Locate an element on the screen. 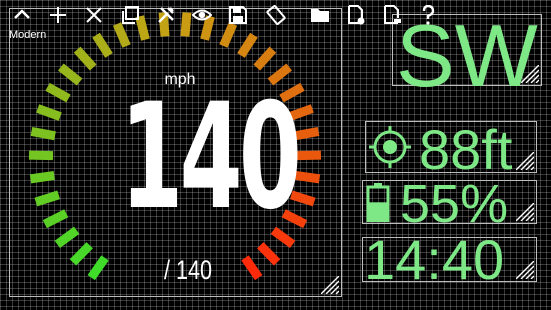 This screenshot has height=310, width=551. save-icon is located at coordinates (238, 15).